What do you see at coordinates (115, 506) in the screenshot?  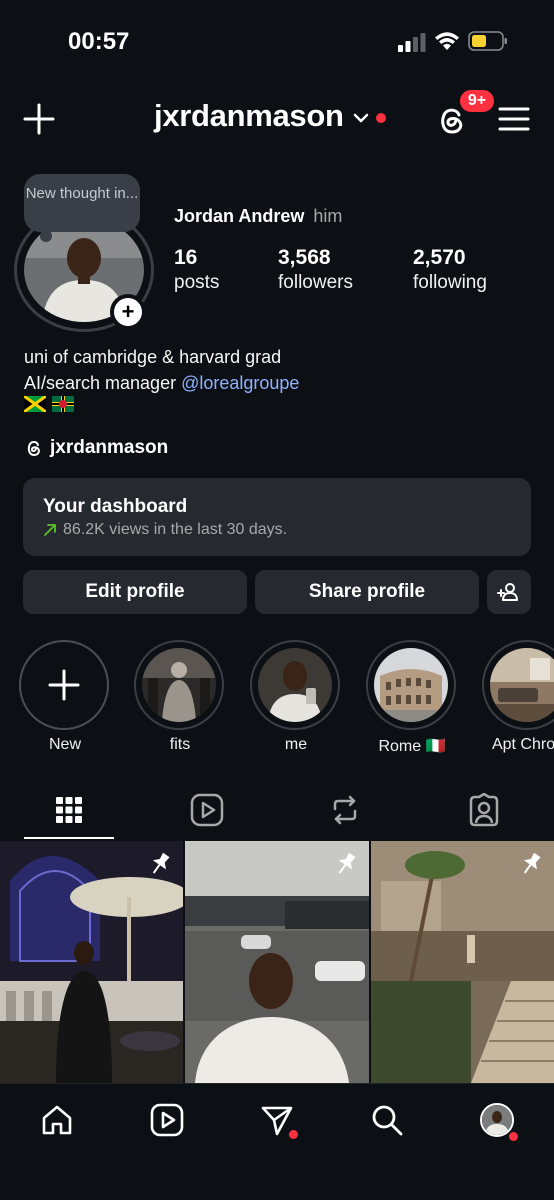 I see `dashboard-title: Your dashboard` at bounding box center [115, 506].